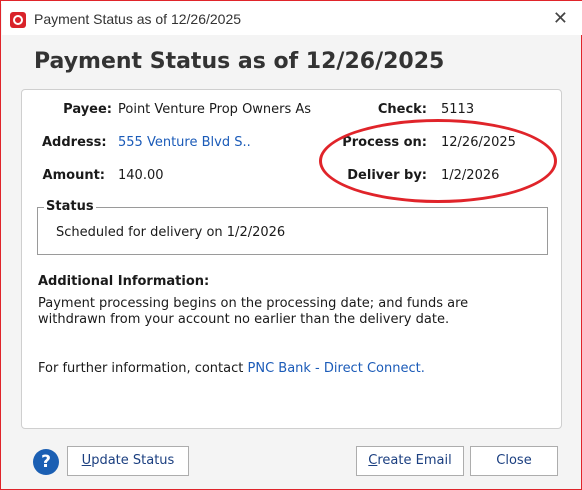  Describe the element at coordinates (215, 109) in the screenshot. I see `payee-value: Point Venture Prop Owners As` at that location.